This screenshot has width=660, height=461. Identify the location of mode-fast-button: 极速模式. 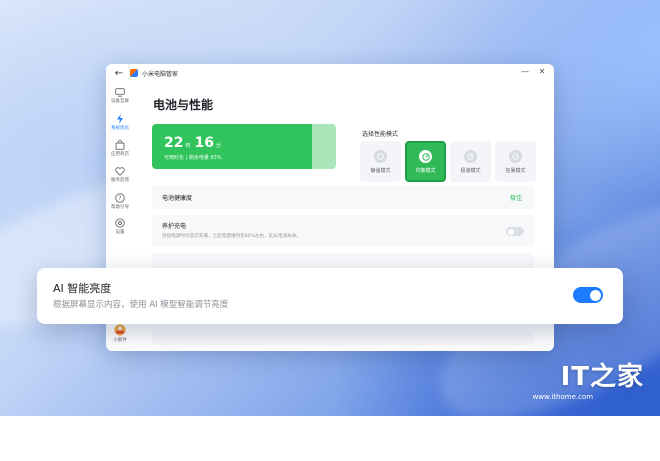
(470, 161).